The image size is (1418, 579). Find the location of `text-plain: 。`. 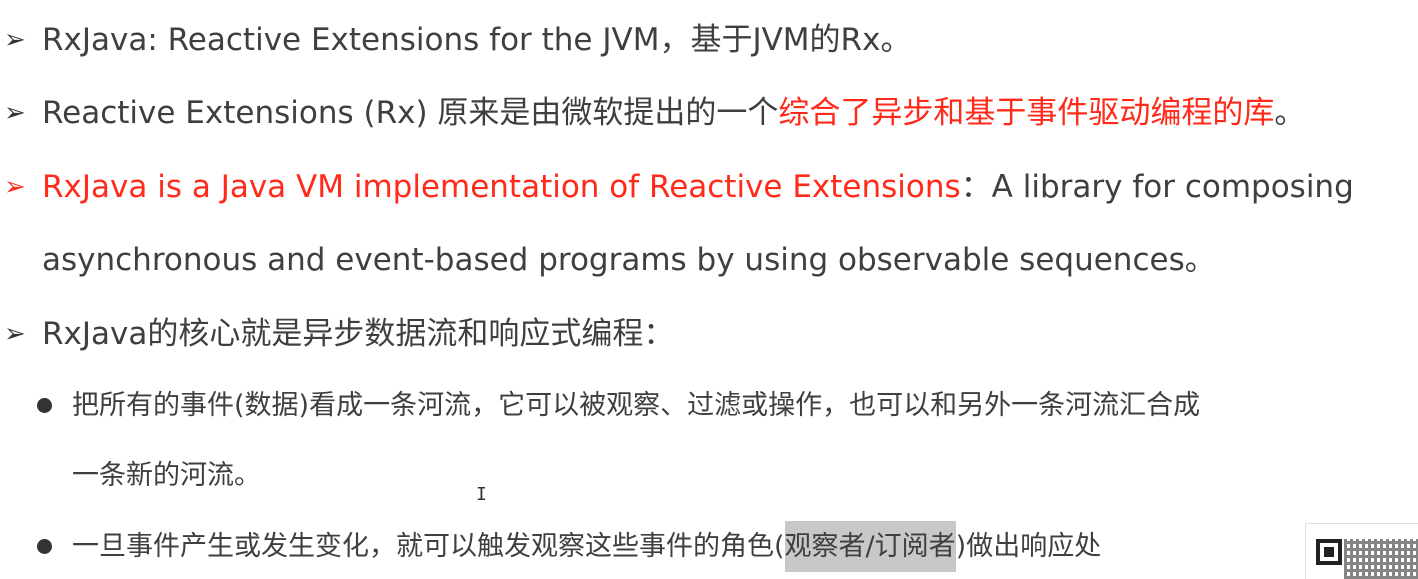

text-plain: 。 is located at coordinates (1290, 113).